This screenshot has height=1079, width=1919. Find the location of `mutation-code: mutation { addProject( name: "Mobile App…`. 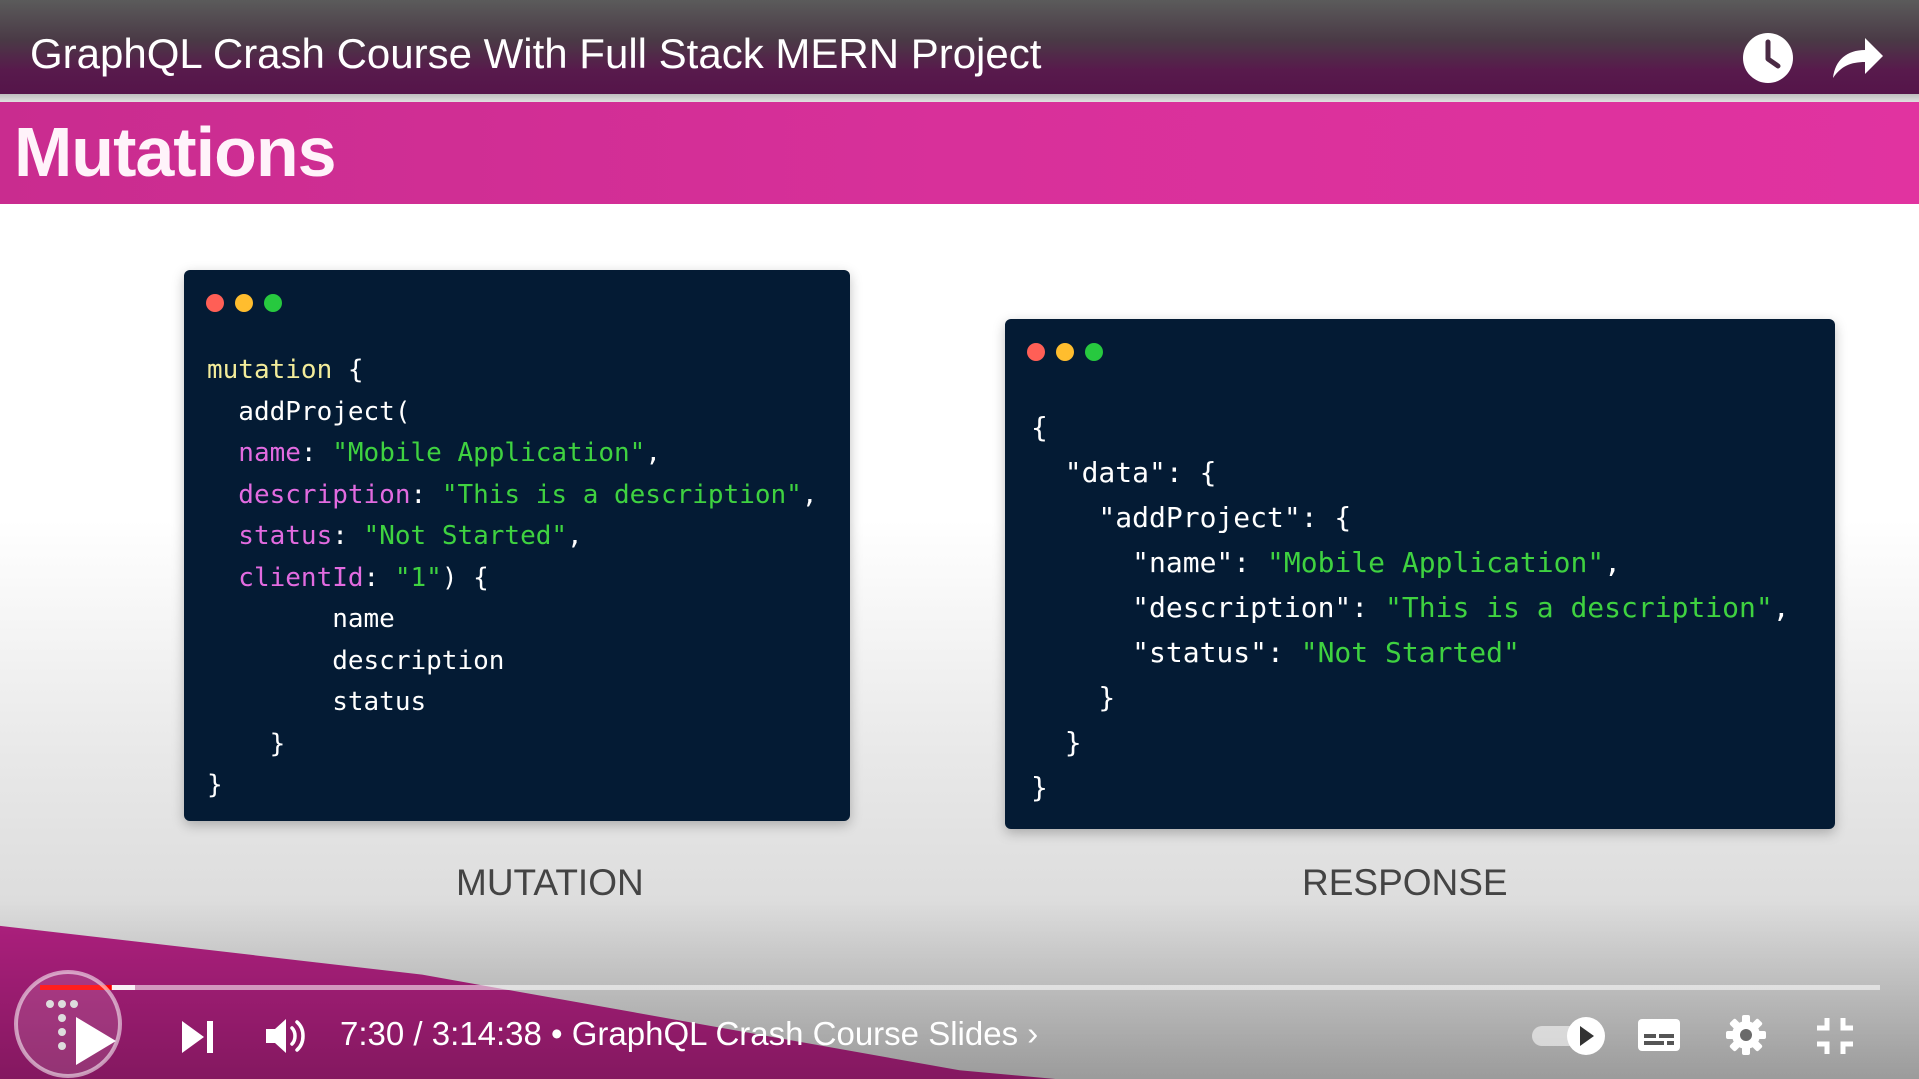

mutation-code: mutation { addProject( name: "Mobile App… is located at coordinates (512, 578).